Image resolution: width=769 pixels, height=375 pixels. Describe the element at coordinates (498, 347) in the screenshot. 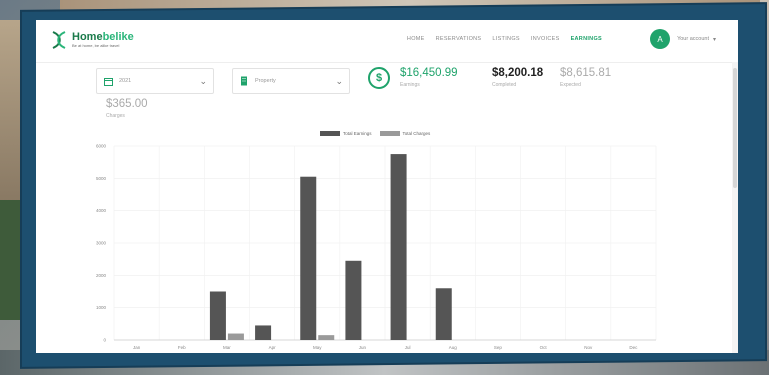

I see `x-tick-label: Sep` at that location.